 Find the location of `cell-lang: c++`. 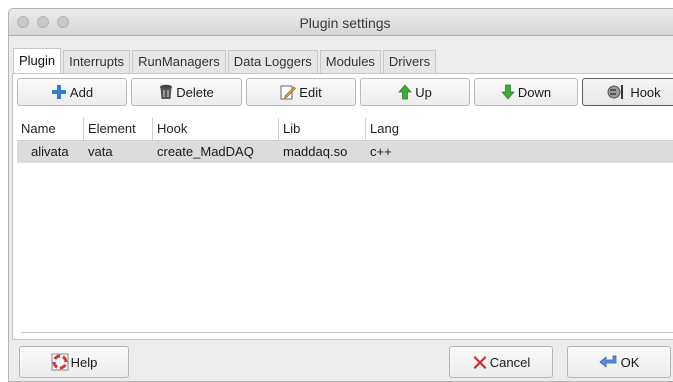

cell-lang: c++ is located at coordinates (381, 151).